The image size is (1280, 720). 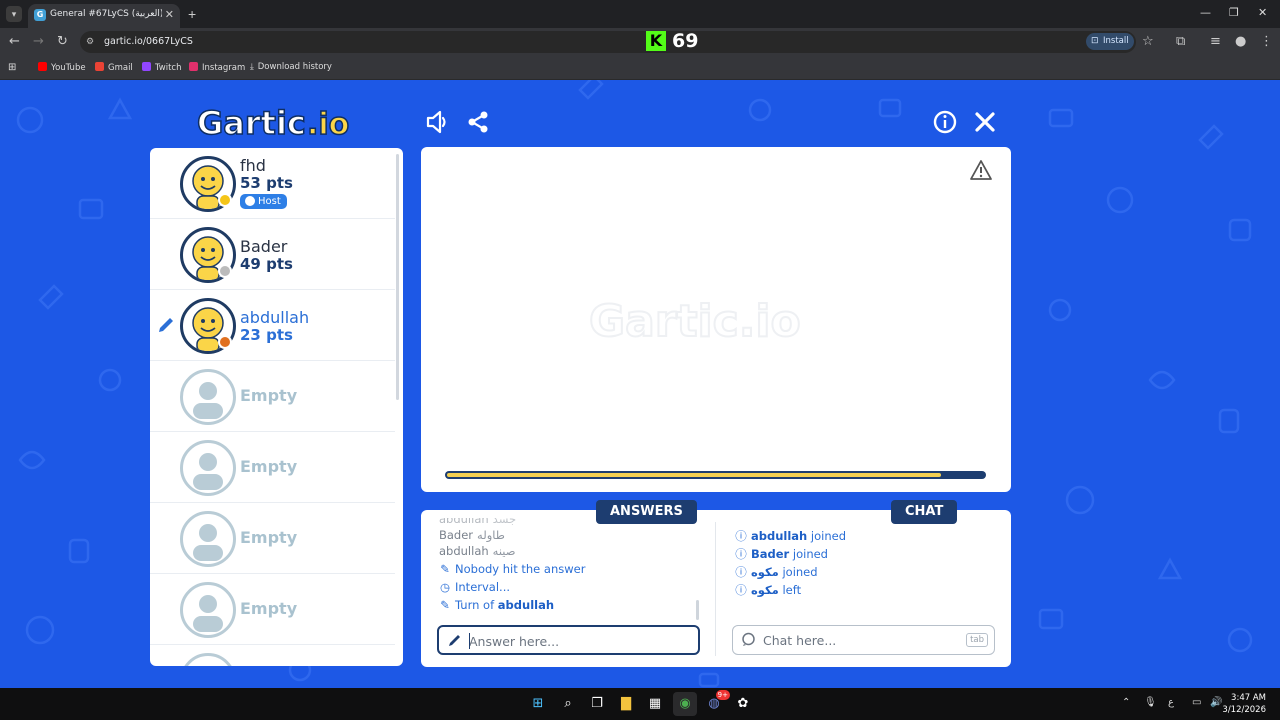 I want to click on list-item: ✎ Turn of abdullah, so click(x=497, y=605).